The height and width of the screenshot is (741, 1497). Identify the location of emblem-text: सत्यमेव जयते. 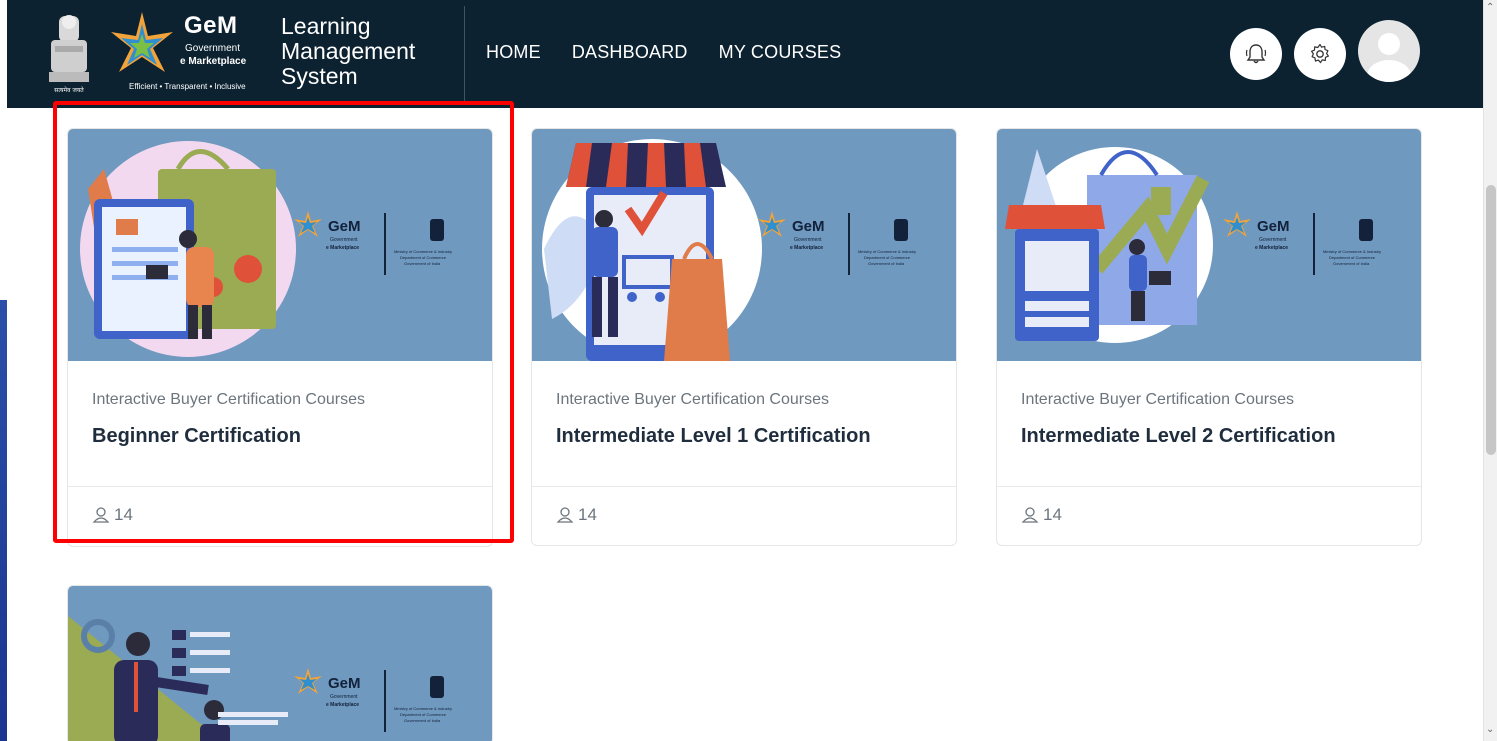
(69, 90).